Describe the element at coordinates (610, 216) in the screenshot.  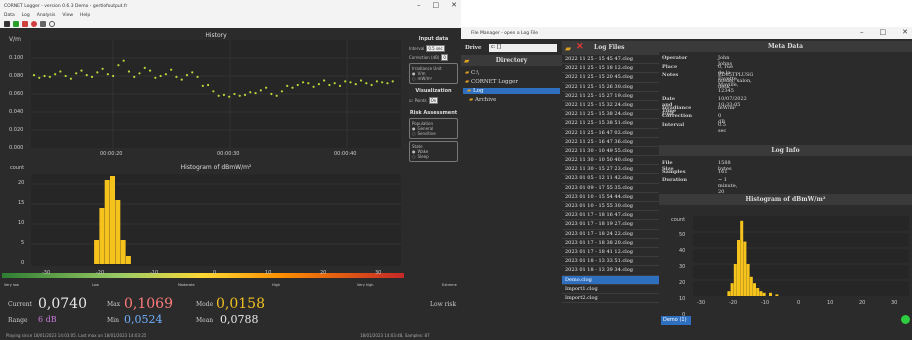
I see `log-file-item: 2023 01 17 - 18 16 47.clog` at that location.